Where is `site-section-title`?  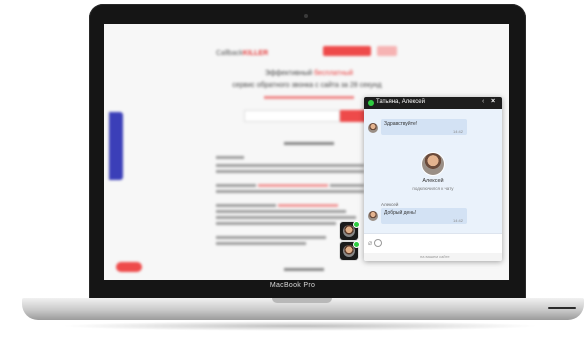
site-section-title is located at coordinates (309, 143).